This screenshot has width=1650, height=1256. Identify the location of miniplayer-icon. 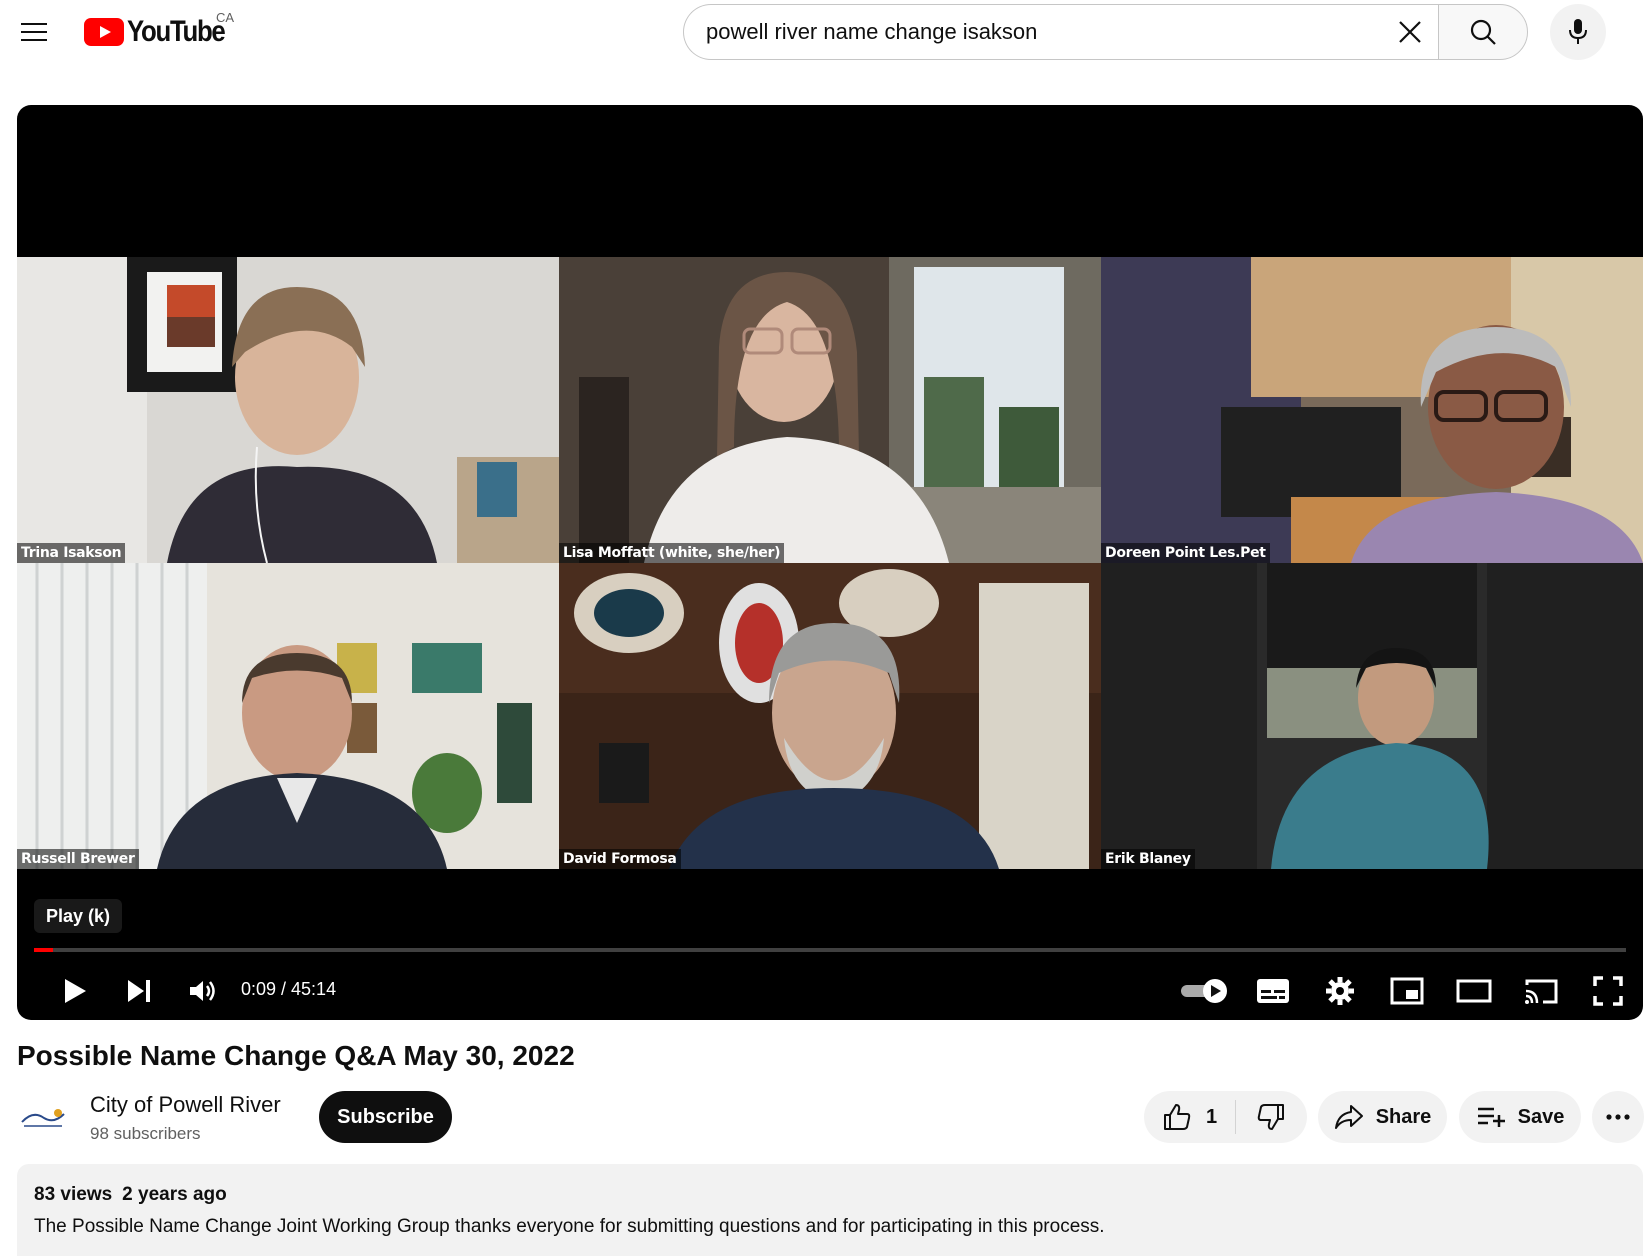
(1407, 991).